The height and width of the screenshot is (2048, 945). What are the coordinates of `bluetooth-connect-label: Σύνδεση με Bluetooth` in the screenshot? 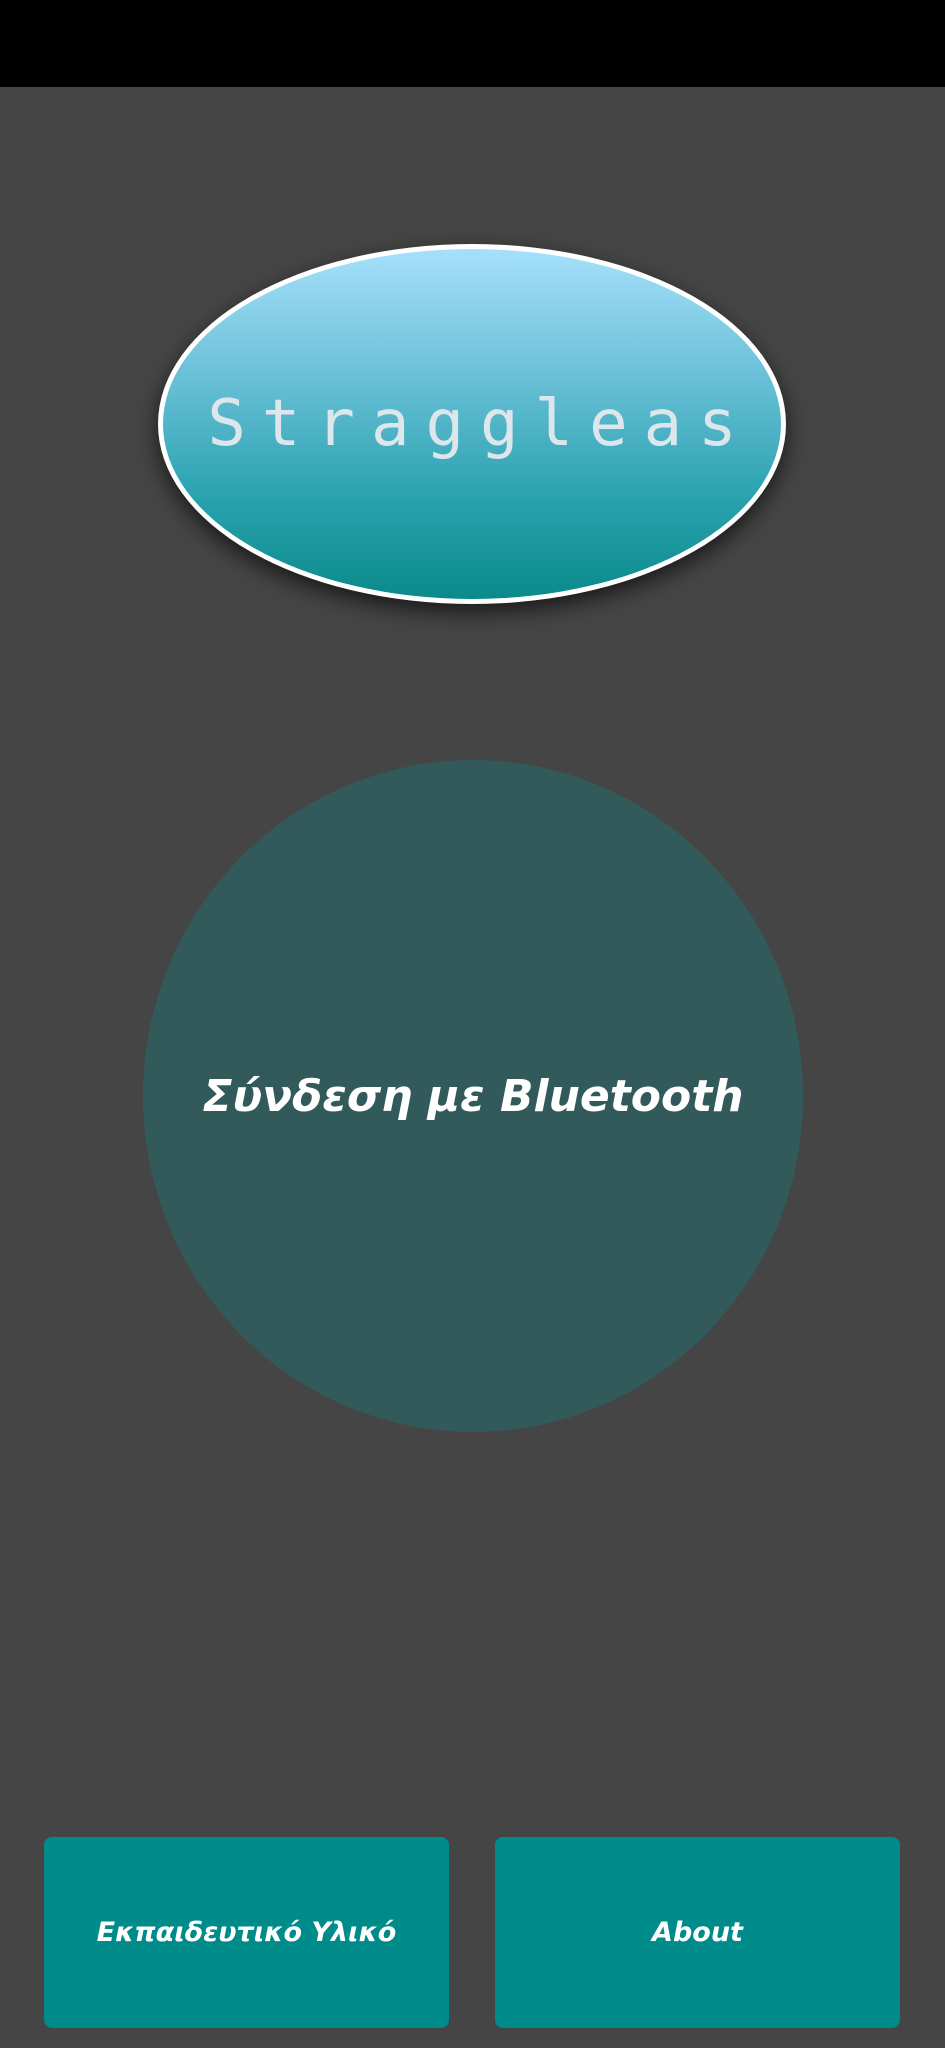 It's located at (473, 1096).